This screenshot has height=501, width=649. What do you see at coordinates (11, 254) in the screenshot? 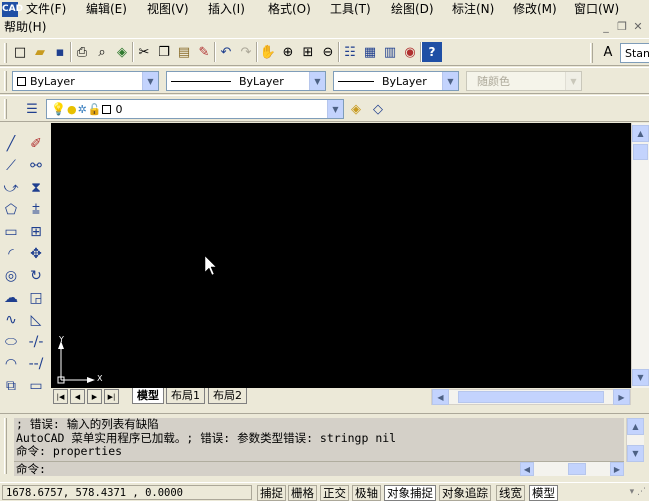
I see `arc-icon: ◜` at bounding box center [11, 254].